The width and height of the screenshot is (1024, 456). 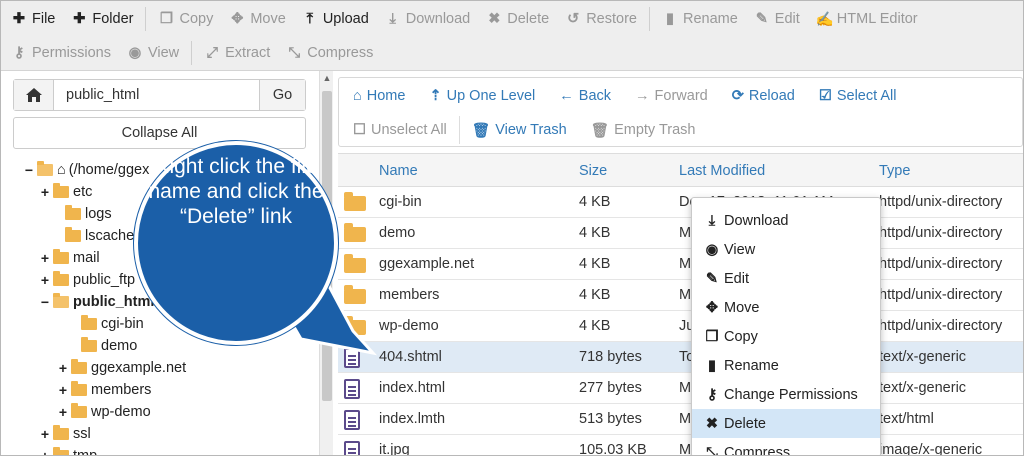 I want to click on tree-scrollbar: ▲, so click(x=326, y=263).